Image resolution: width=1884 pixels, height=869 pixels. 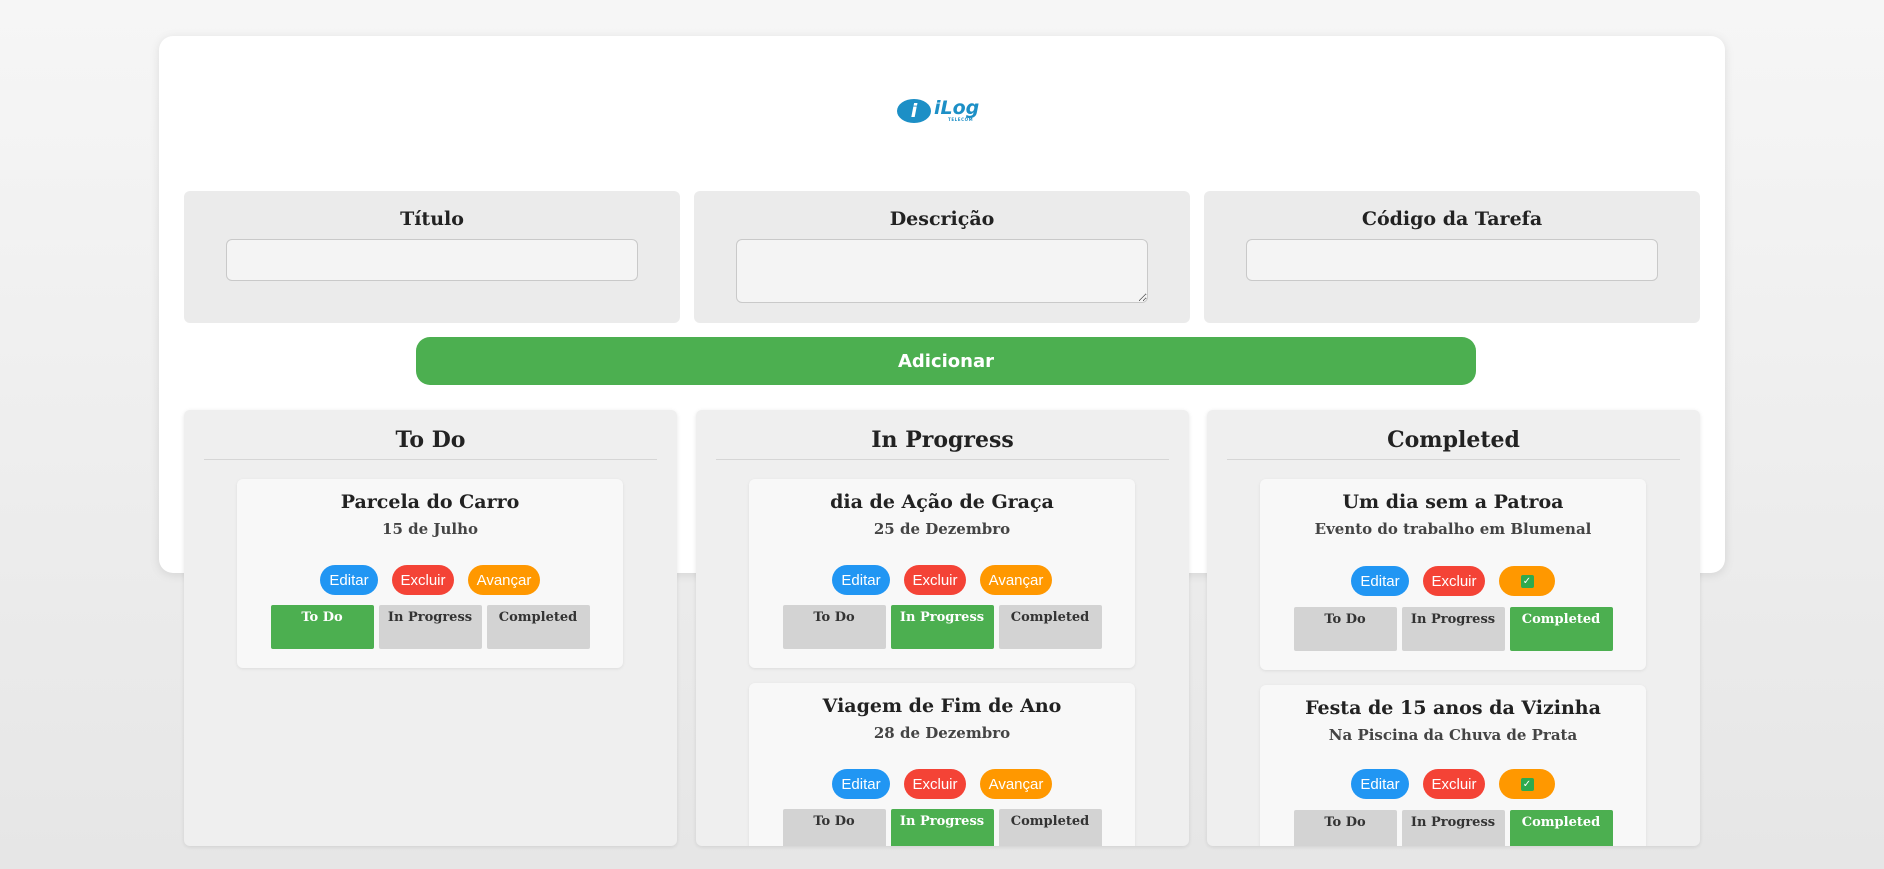 What do you see at coordinates (1453, 502) in the screenshot?
I see `task-title: Um dia sem a Patroa` at bounding box center [1453, 502].